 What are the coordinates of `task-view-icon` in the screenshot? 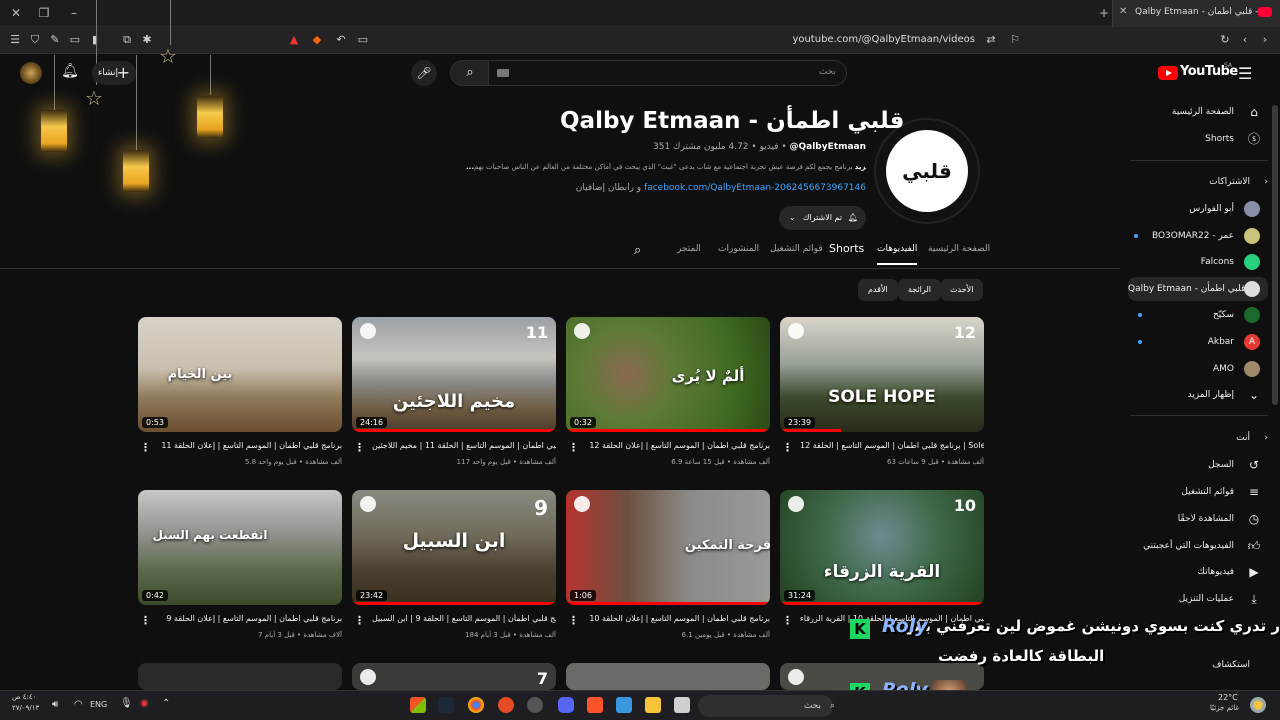 It's located at (682, 705).